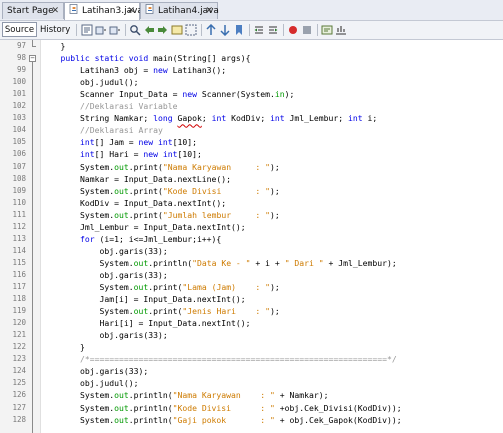 The image size is (503, 433). I want to click on code-line: //Deklarasi Array, so click(102, 130).